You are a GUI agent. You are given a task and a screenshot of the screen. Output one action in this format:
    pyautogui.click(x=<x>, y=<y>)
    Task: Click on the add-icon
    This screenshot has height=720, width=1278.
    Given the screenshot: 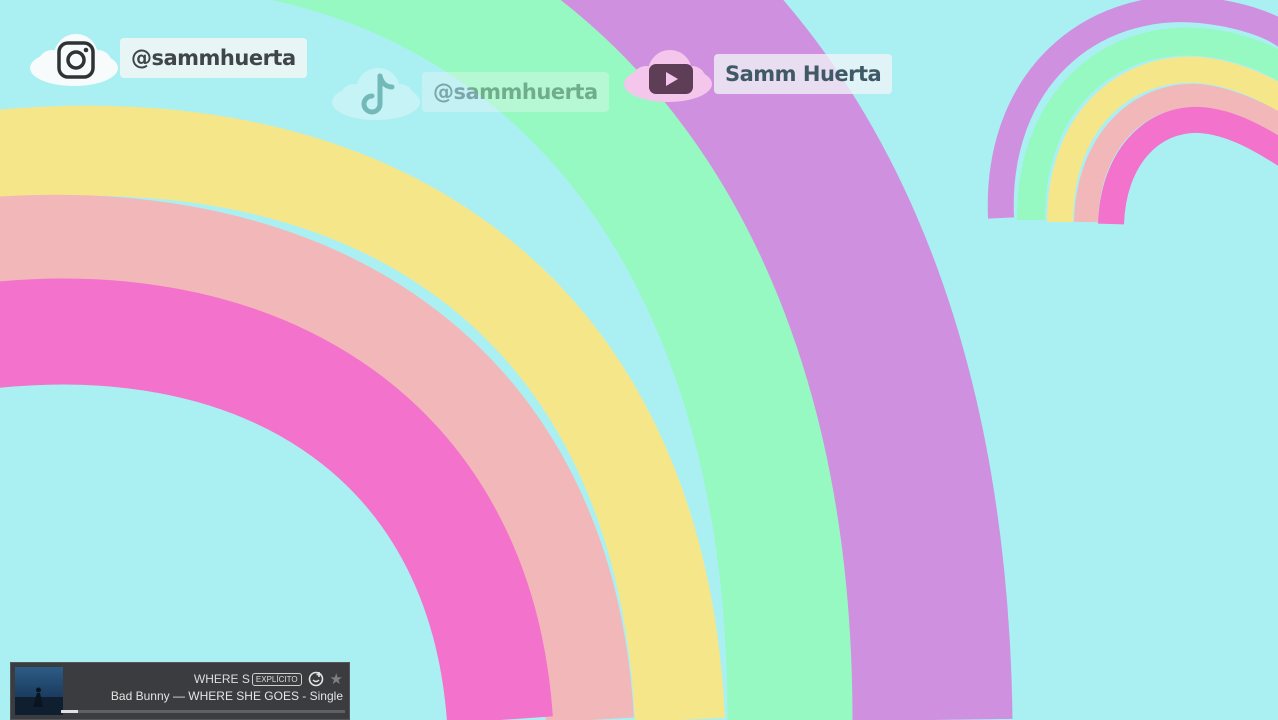 What is the action you would take?
    pyautogui.click(x=316, y=679)
    